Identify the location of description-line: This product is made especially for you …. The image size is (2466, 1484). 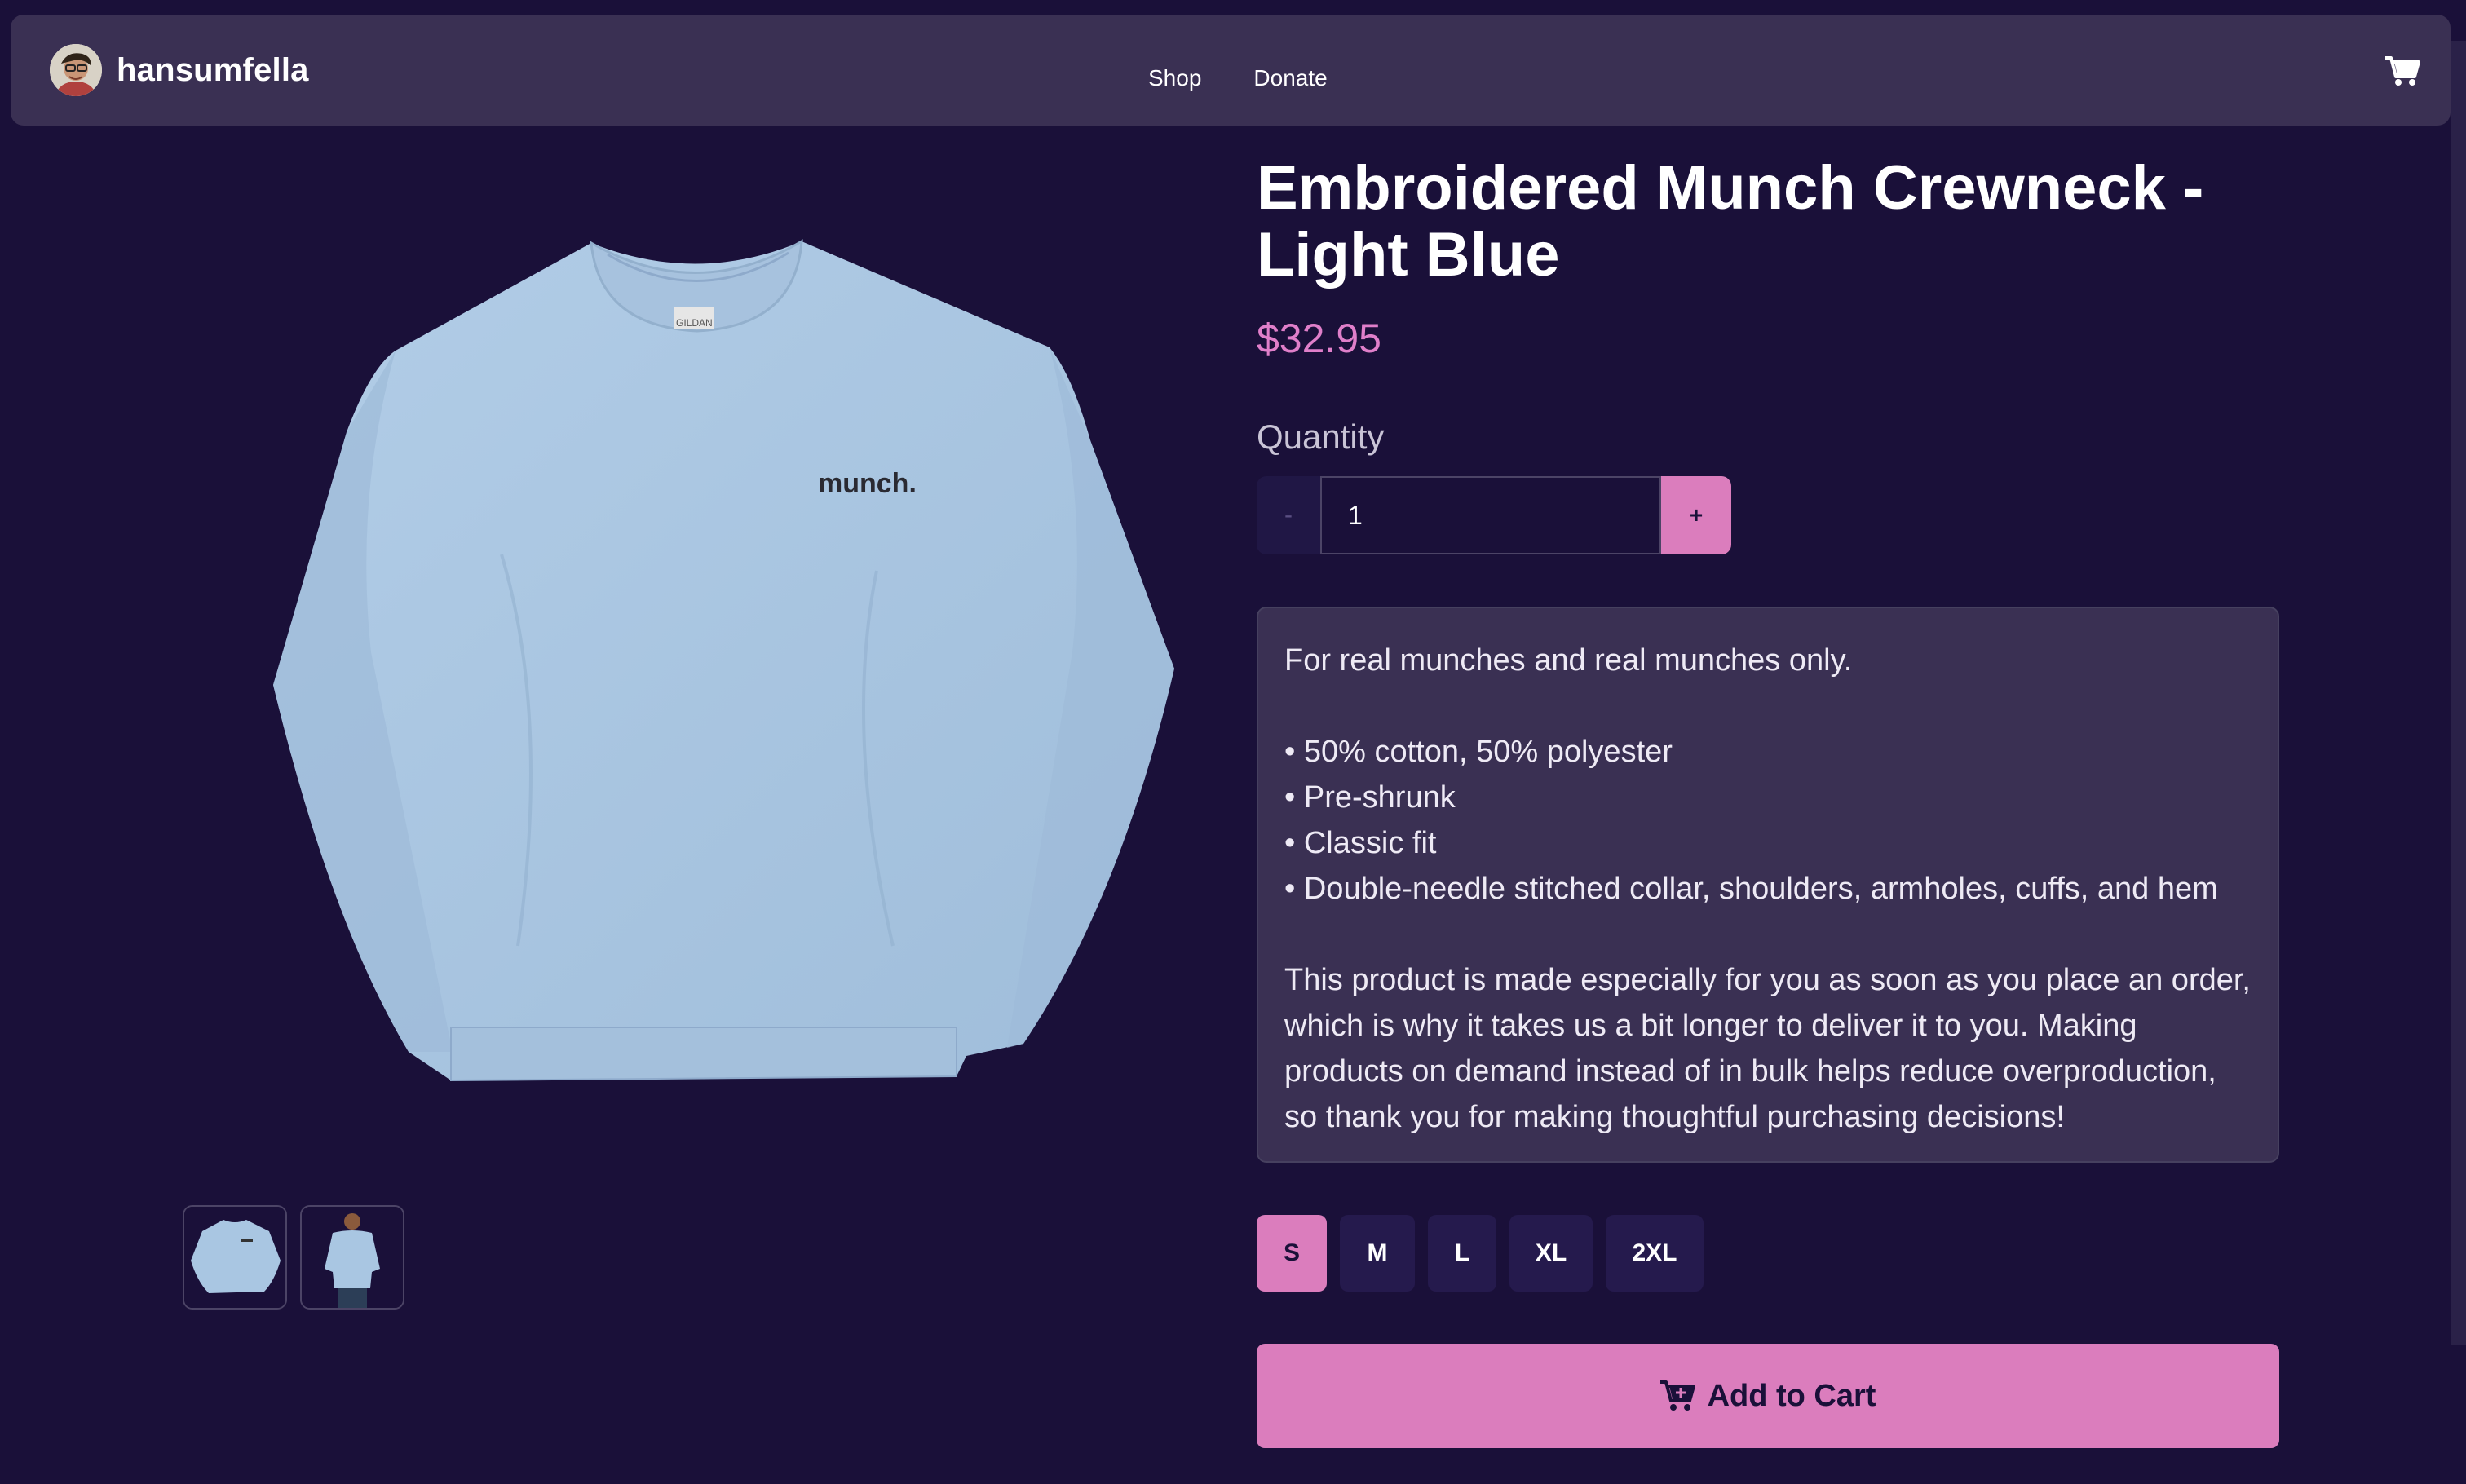
(1767, 1048).